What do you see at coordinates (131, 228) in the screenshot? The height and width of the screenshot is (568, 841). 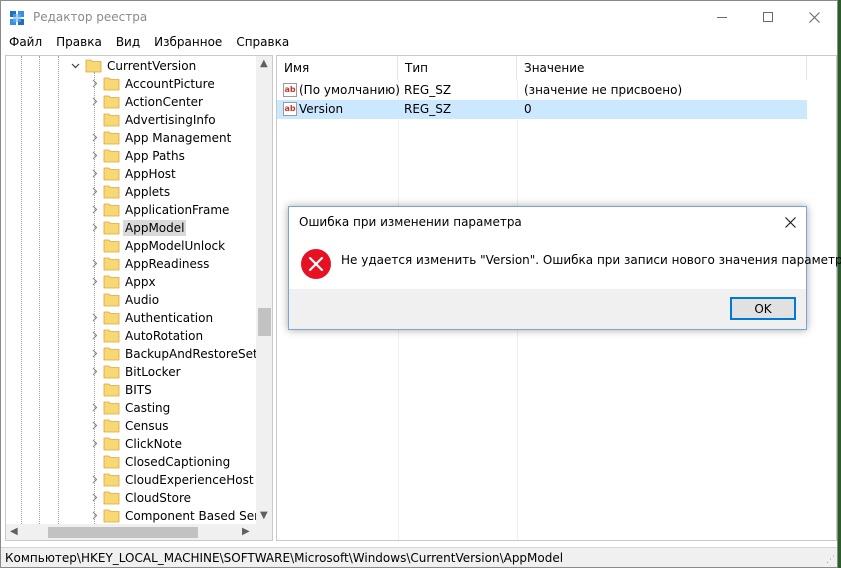 I see `tree-item: AppModel` at bounding box center [131, 228].